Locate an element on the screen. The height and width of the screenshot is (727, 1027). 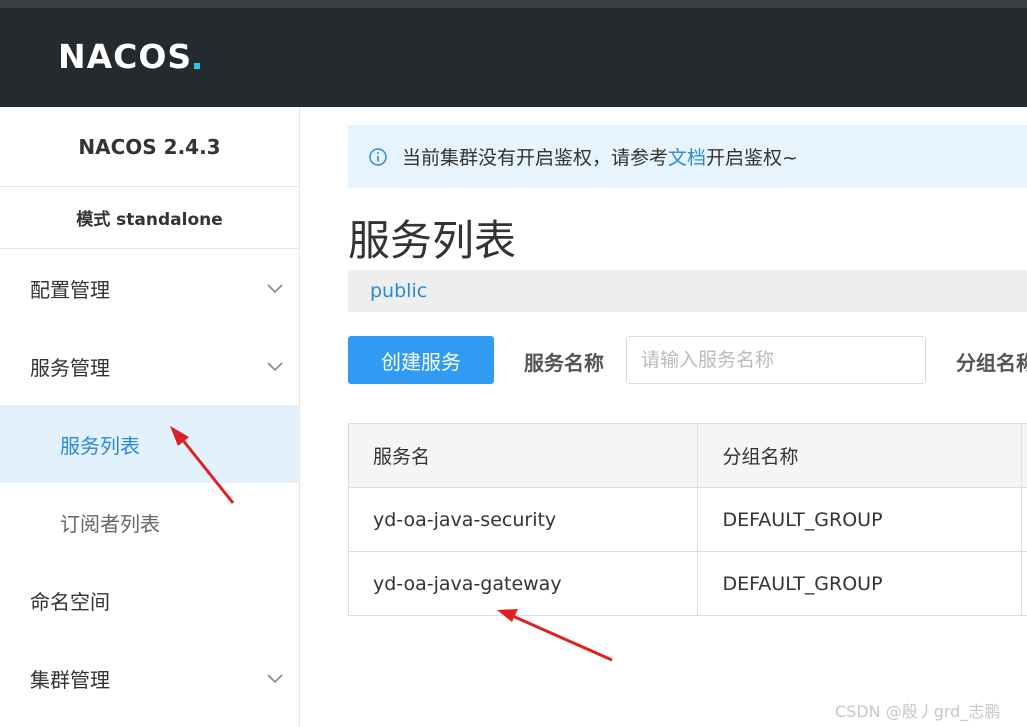
sidebar-item-namespace: 命名空间 is located at coordinates (149, 600).